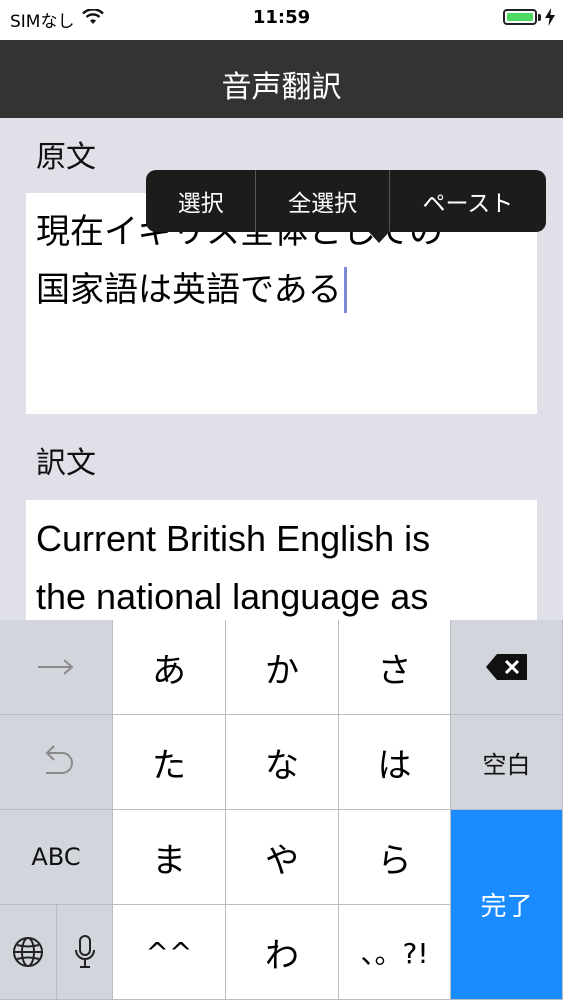  What do you see at coordinates (56, 857) in the screenshot?
I see `abc-key: ABC` at bounding box center [56, 857].